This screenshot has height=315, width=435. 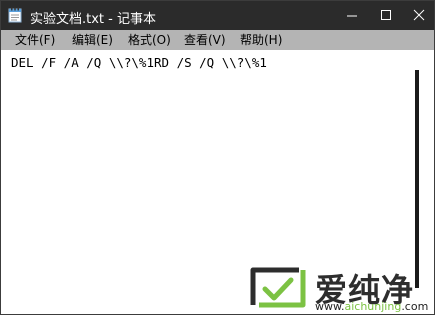 What do you see at coordinates (15, 15) in the screenshot?
I see `notepad-icon` at bounding box center [15, 15].